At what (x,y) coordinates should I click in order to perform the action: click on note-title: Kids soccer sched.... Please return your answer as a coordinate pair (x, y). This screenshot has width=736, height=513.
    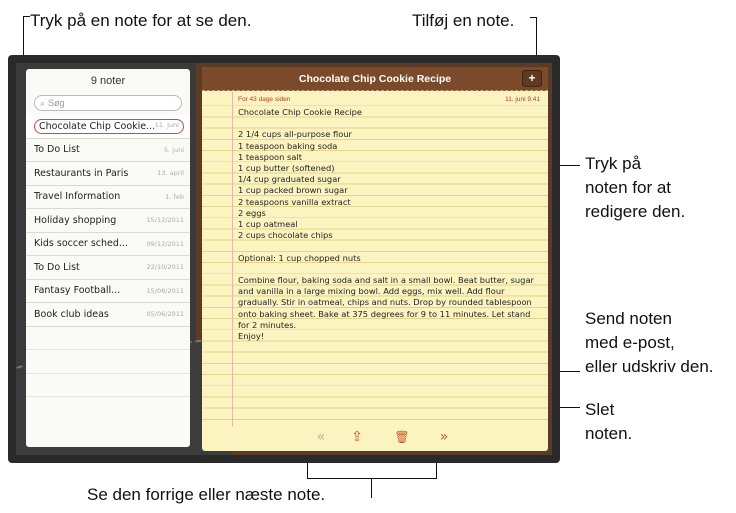
    Looking at the image, I should click on (81, 244).